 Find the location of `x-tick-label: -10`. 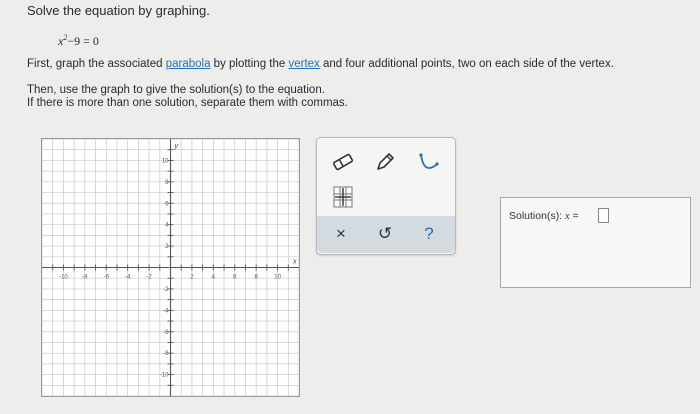

x-tick-label: -10 is located at coordinates (63, 278).